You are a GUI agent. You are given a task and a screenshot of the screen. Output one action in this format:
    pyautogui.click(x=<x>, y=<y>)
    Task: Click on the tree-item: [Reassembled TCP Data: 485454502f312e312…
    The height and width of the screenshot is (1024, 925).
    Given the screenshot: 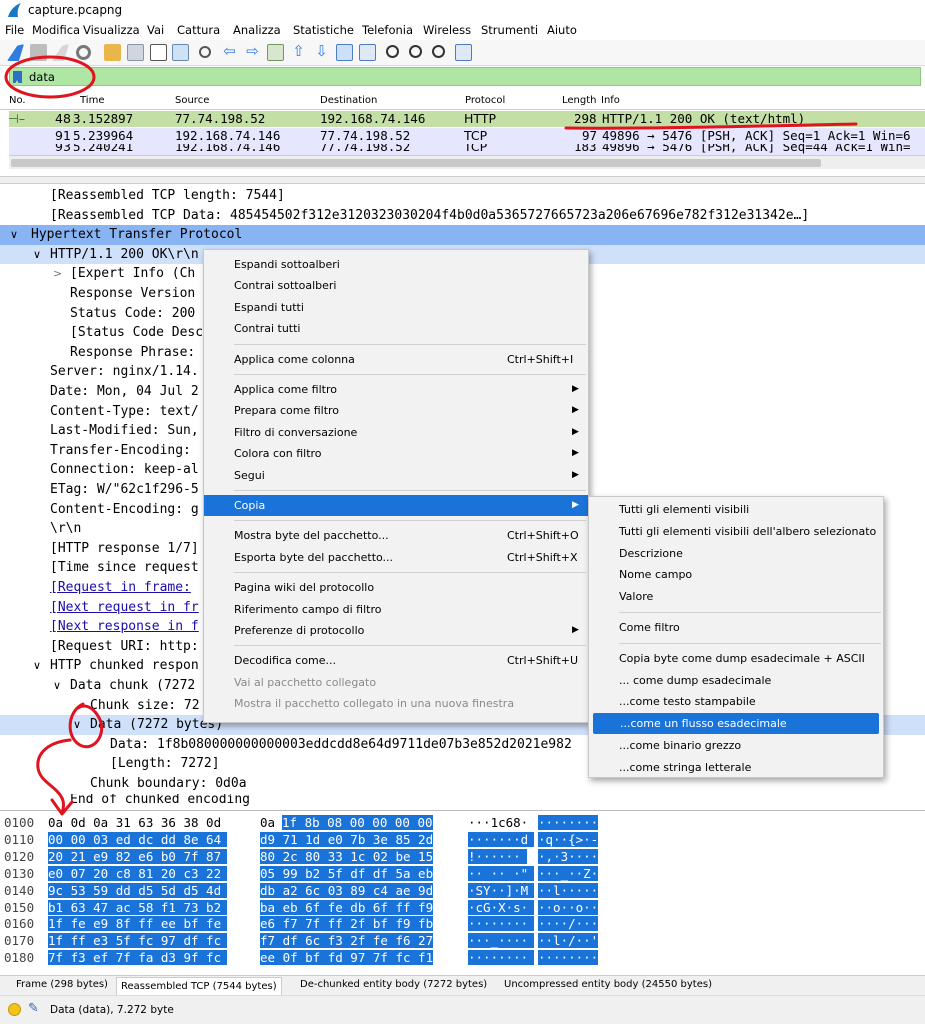 What is the action you would take?
    pyautogui.click(x=462, y=216)
    